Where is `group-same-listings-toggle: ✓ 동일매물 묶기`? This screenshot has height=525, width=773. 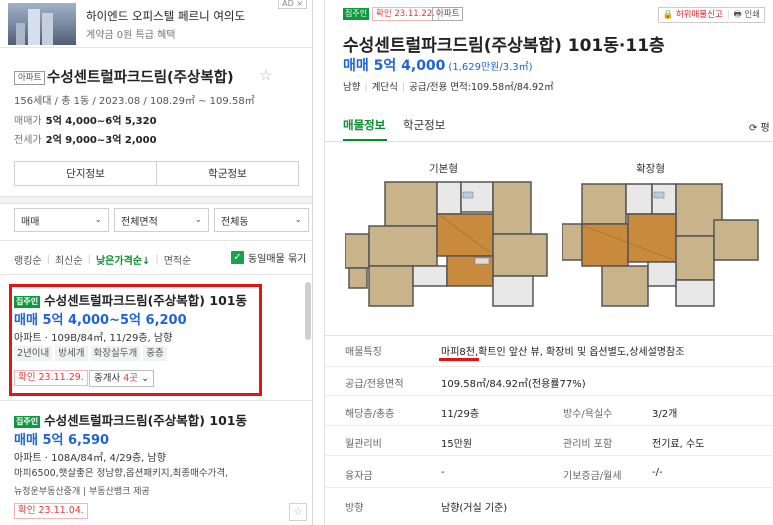 group-same-listings-toggle: ✓ 동일매물 묶기 is located at coordinates (268, 257).